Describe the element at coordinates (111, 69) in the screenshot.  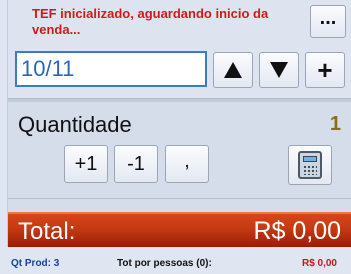
I see `code-input: 10/11` at that location.